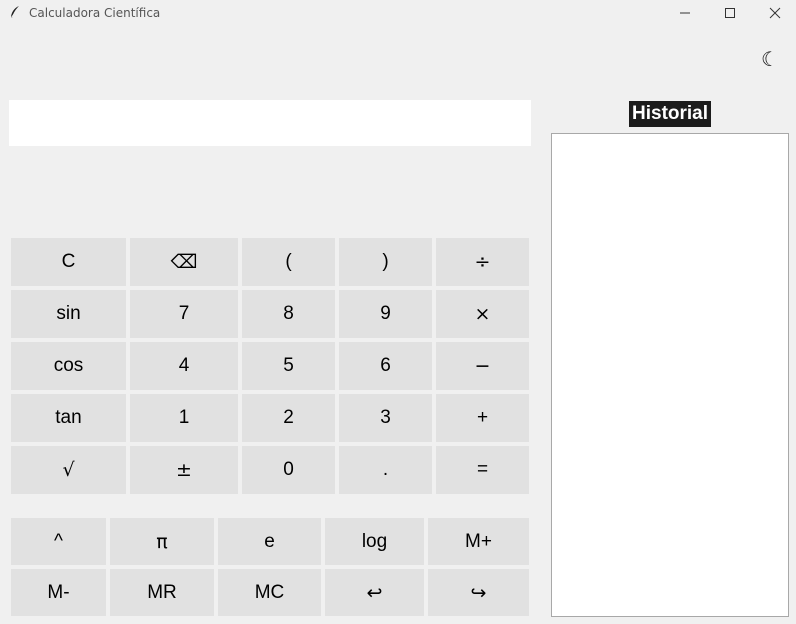  Describe the element at coordinates (478, 592) in the screenshot. I see `redo-button: ↪` at that location.